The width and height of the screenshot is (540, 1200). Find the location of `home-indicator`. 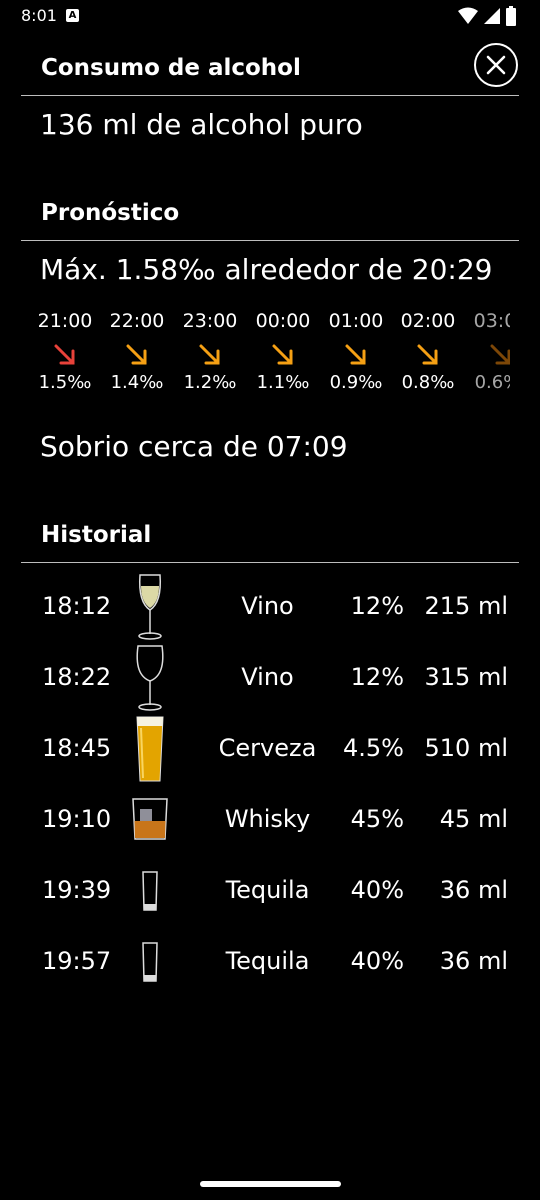

home-indicator is located at coordinates (270, 1184).